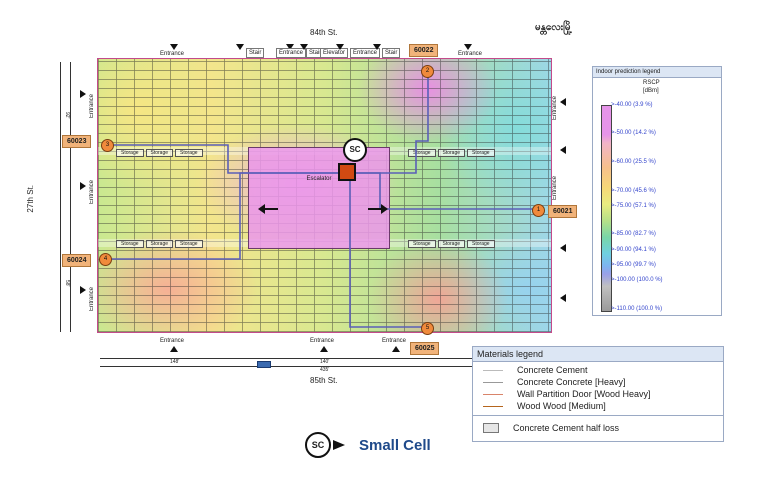 The image size is (770, 491). What do you see at coordinates (554, 27) in the screenshot?
I see `city-name-label: မန္တလေးမြို့` at bounding box center [554, 27].